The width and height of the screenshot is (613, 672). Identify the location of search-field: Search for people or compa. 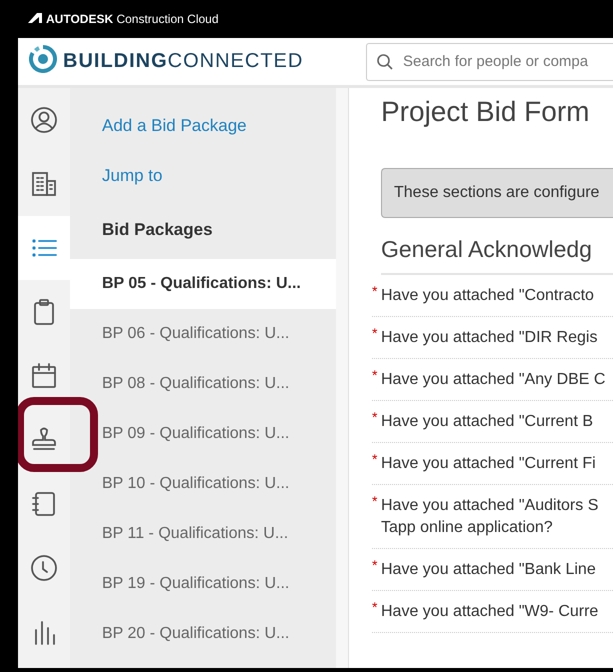
(489, 61).